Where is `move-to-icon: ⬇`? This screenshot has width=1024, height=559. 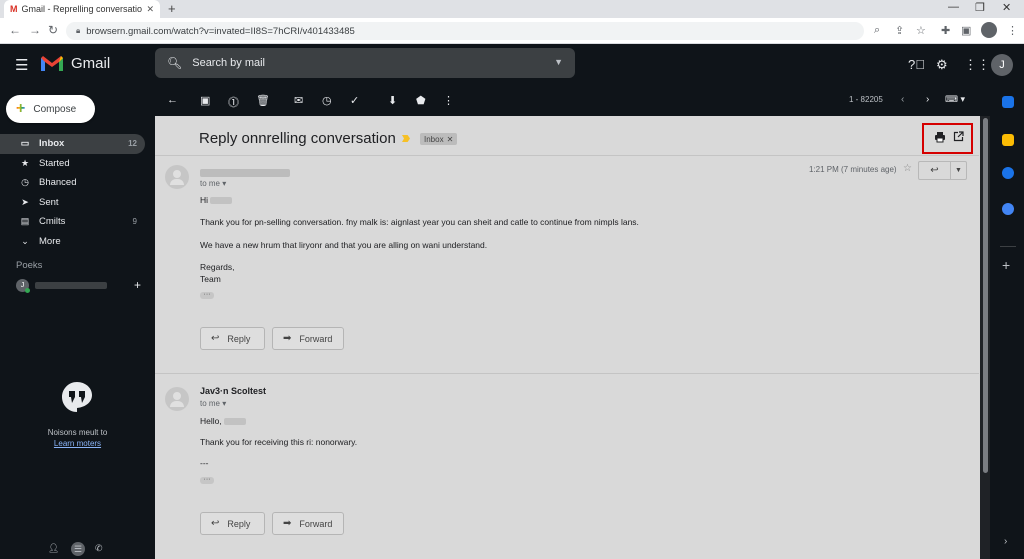
move-to-icon: ⬇ is located at coordinates (392, 100).